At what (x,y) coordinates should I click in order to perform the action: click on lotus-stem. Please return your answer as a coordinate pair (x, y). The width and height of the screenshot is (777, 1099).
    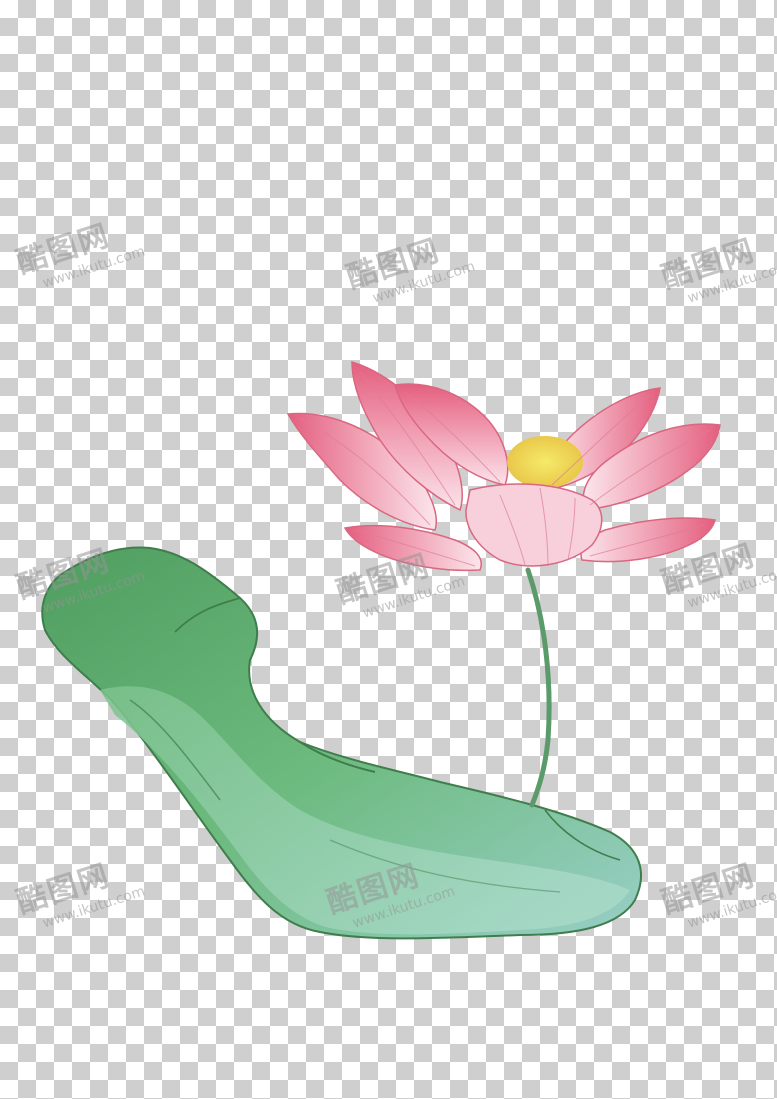
    Looking at the image, I should click on (538, 687).